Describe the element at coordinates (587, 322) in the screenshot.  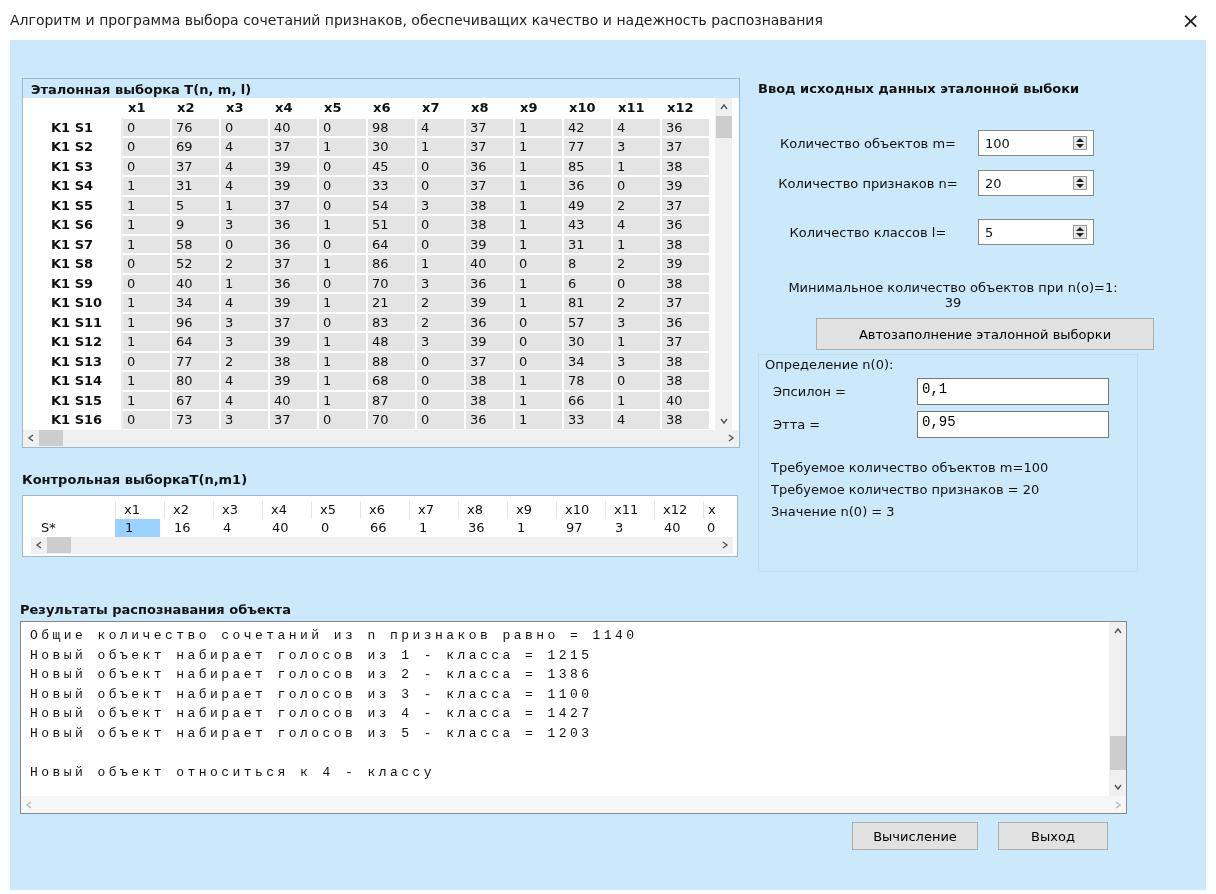
I see `table-cell: 57` at that location.